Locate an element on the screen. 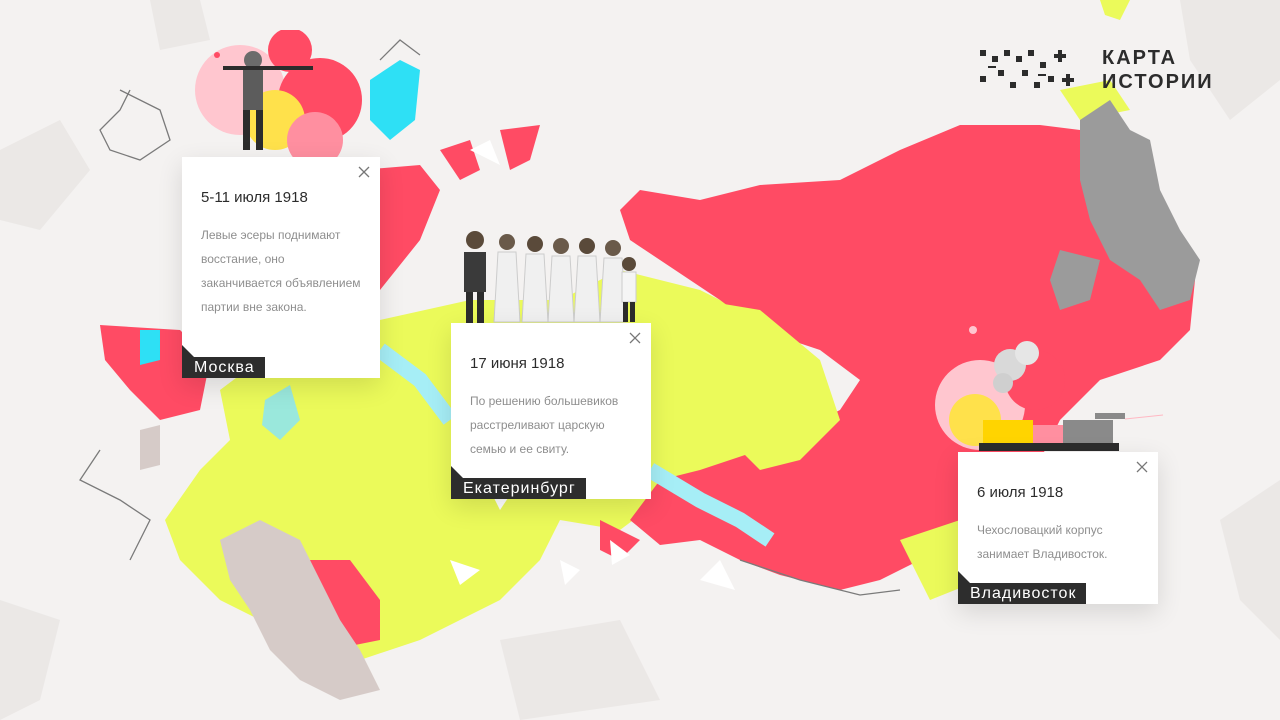 The image size is (1280, 720). logo-text: КАРТА ИСТОРИИ is located at coordinates (1158, 70).